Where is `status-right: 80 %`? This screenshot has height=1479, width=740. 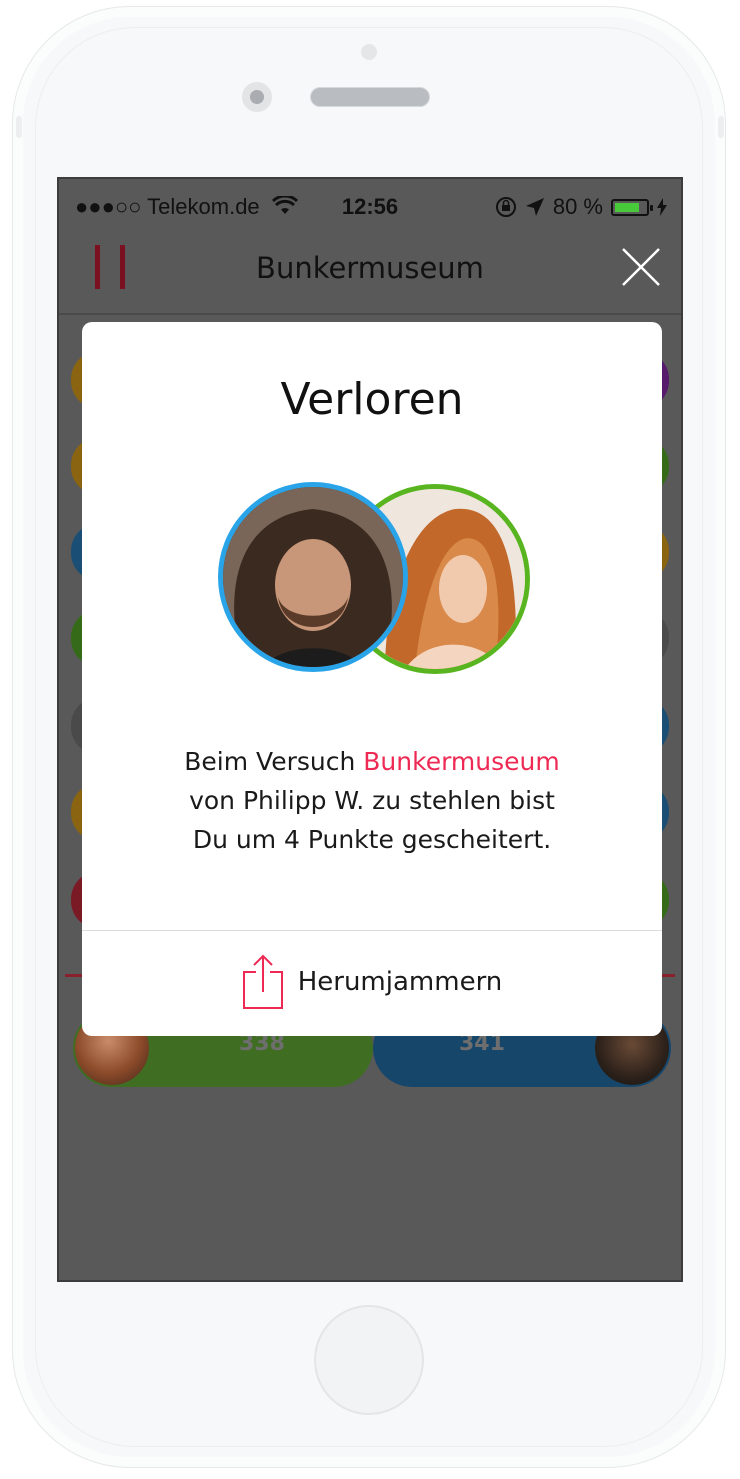
status-right: 80 % is located at coordinates (581, 207).